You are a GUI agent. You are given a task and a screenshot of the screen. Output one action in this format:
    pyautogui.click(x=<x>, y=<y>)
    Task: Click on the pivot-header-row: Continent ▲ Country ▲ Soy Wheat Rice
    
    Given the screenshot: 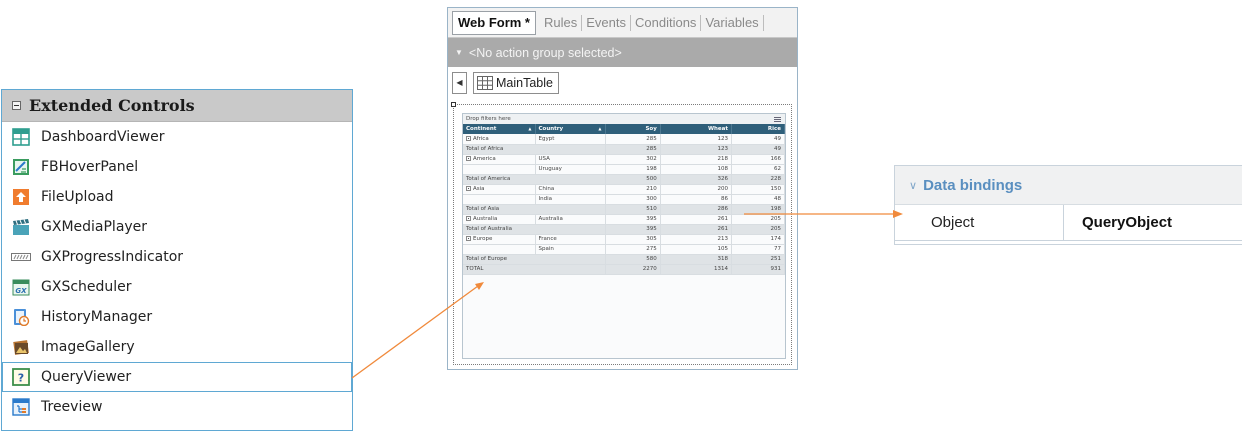 What is the action you would take?
    pyautogui.click(x=624, y=129)
    